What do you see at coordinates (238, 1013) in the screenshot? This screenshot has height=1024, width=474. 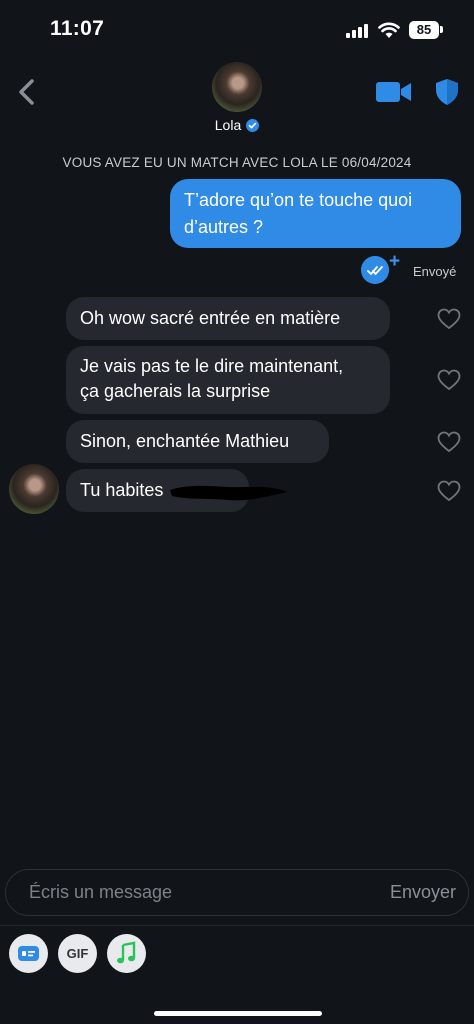 I see `home-indicator` at bounding box center [238, 1013].